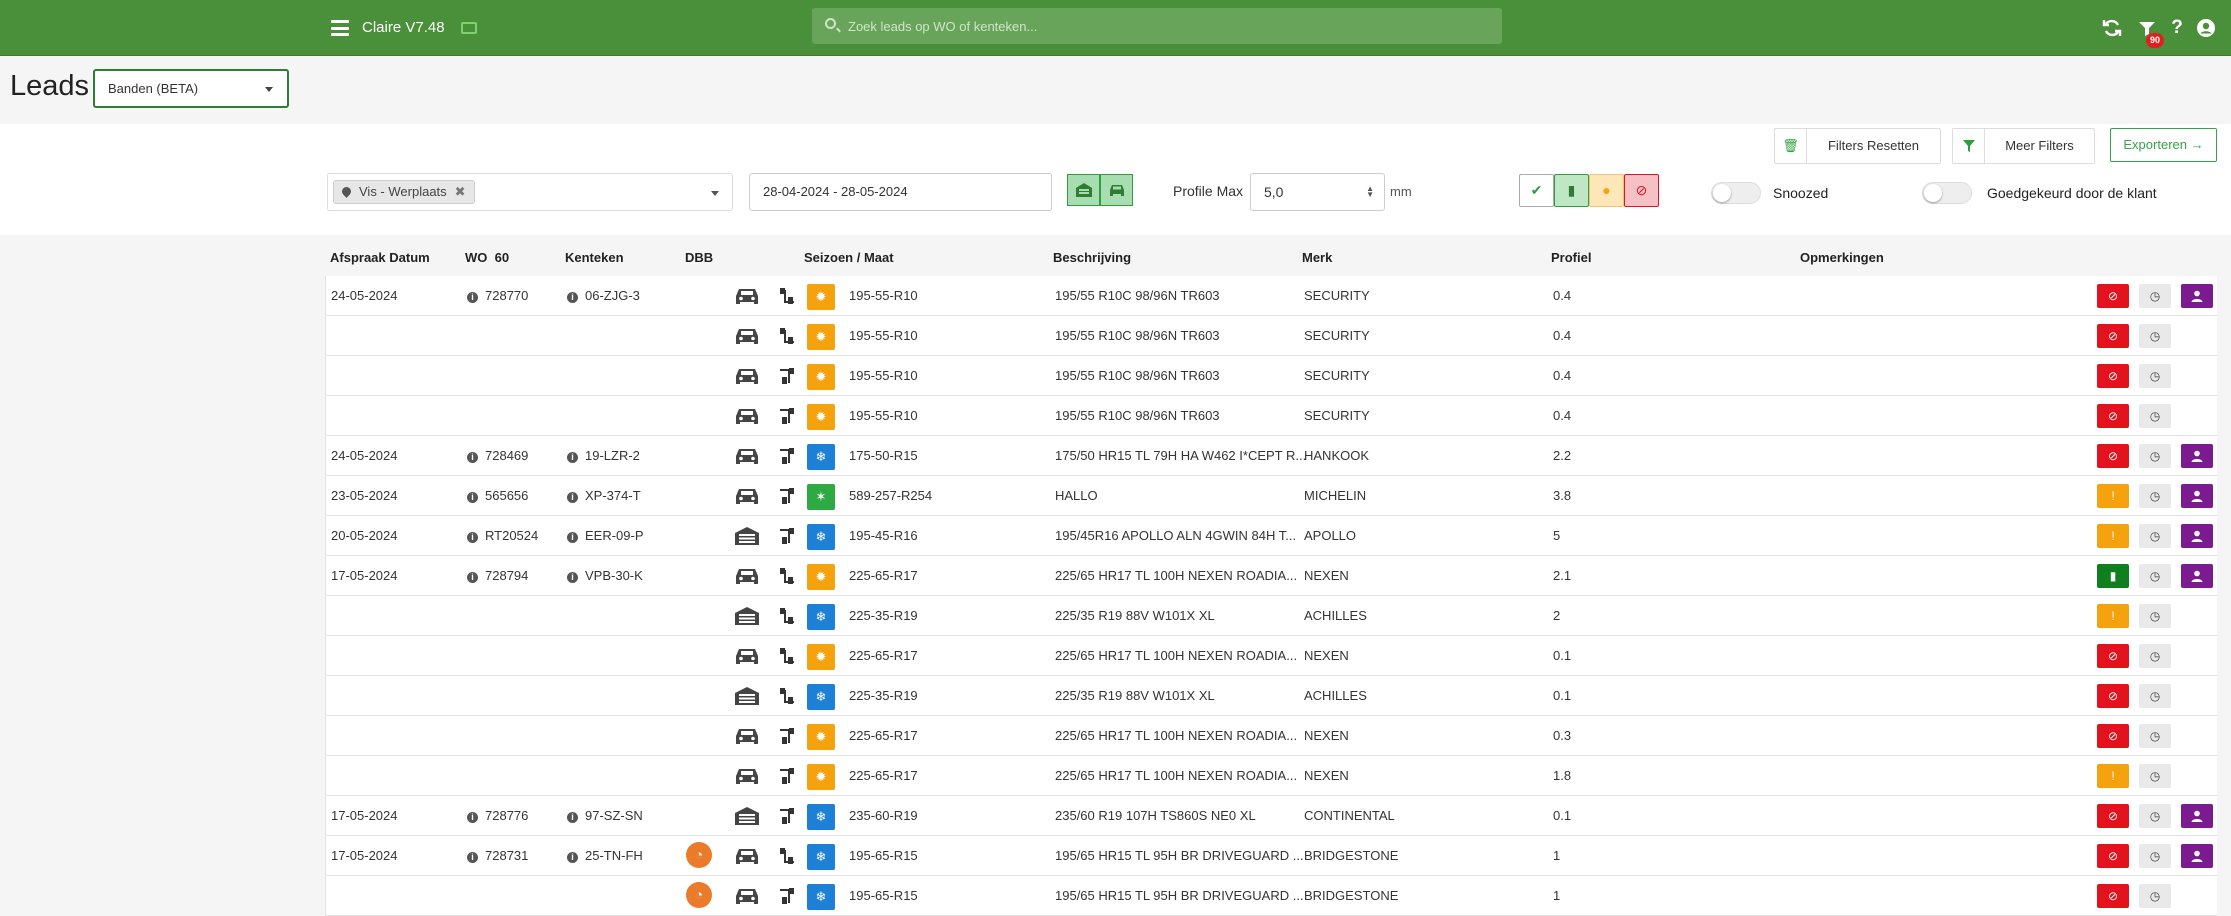 The image size is (2231, 916). What do you see at coordinates (605, 815) in the screenshot?
I see `license-plate: i 97-SZ-SN` at bounding box center [605, 815].